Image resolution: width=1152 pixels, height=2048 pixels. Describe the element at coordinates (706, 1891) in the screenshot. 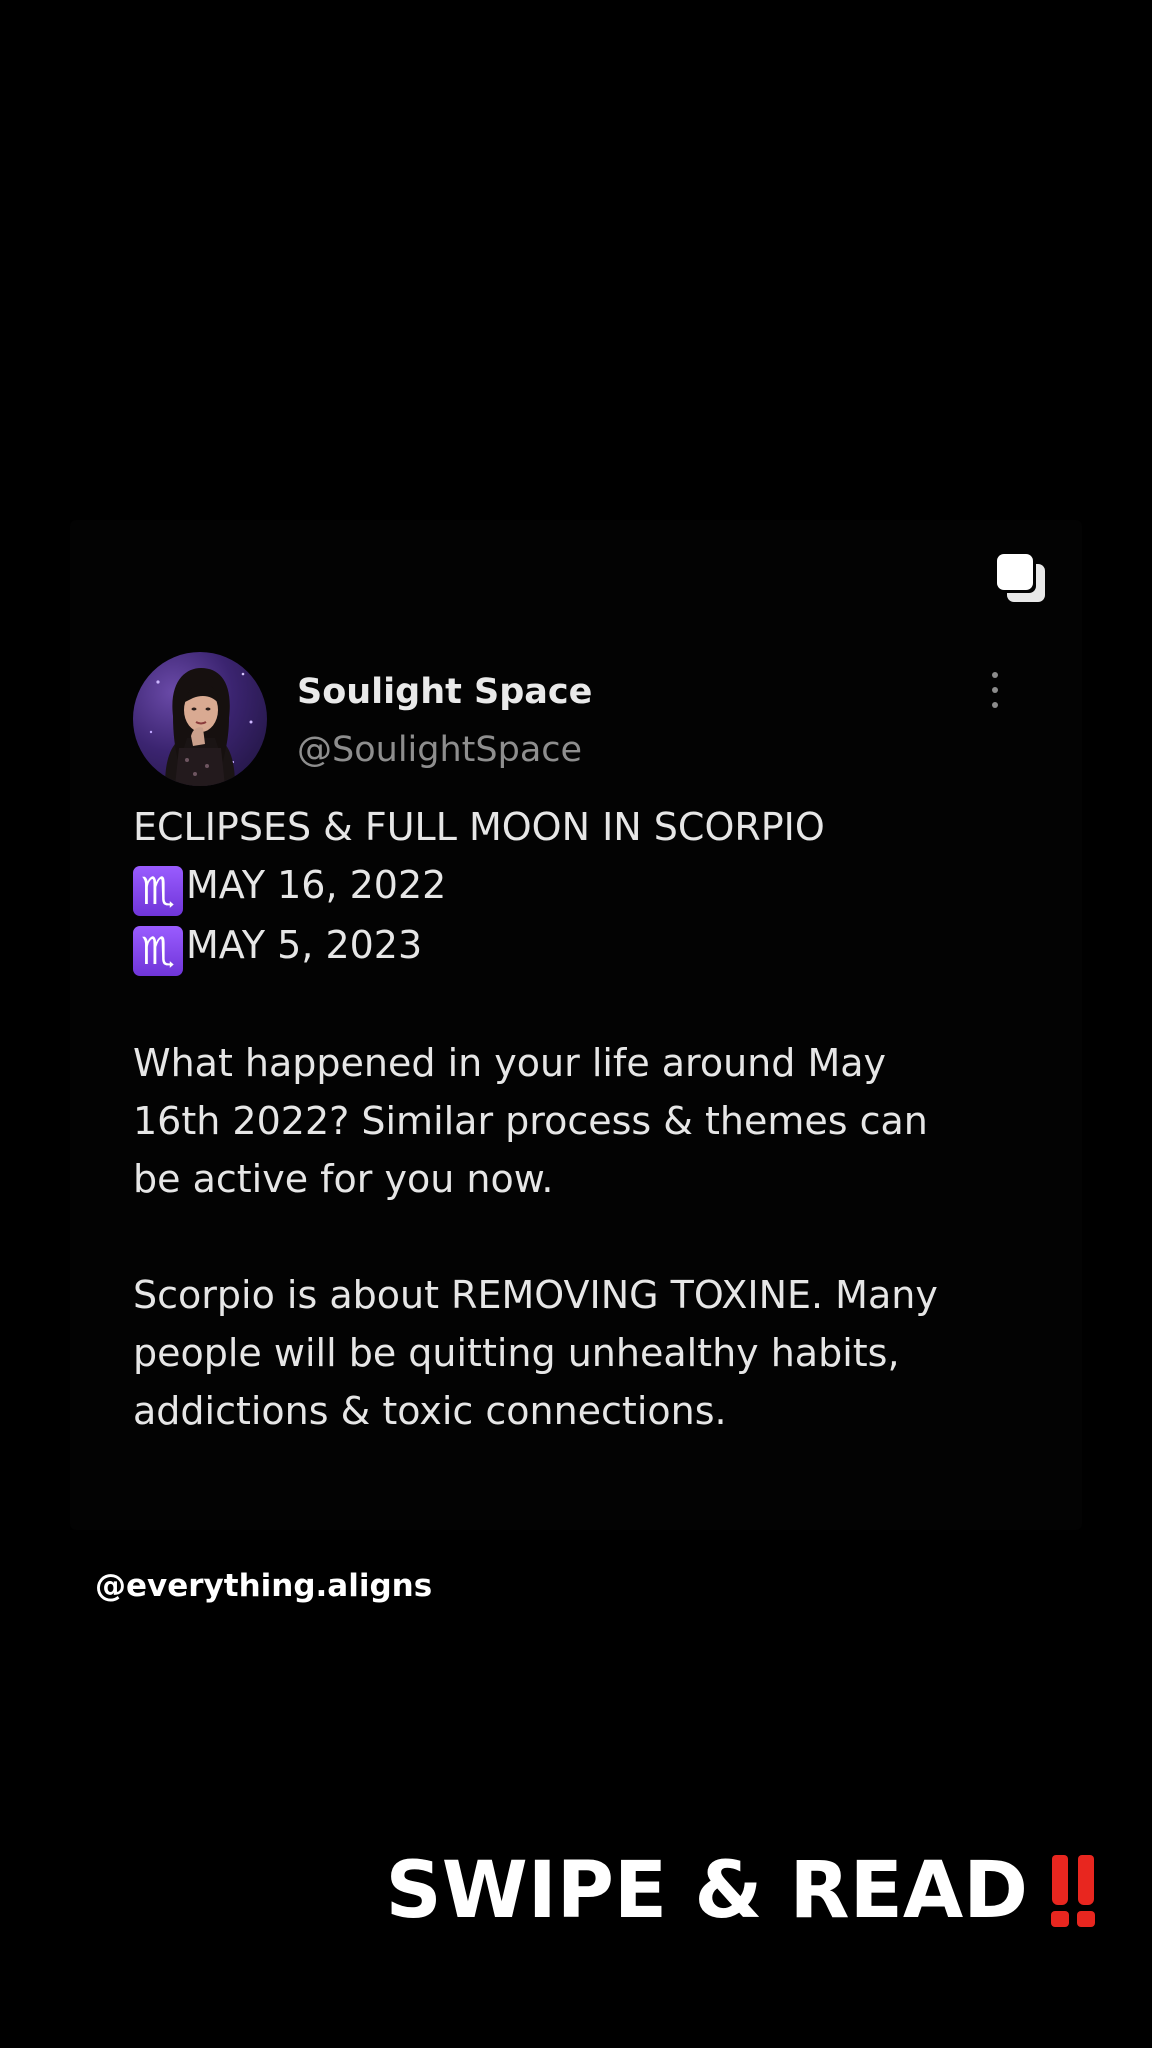

I see `swipe-label: SWIPE & READ` at that location.